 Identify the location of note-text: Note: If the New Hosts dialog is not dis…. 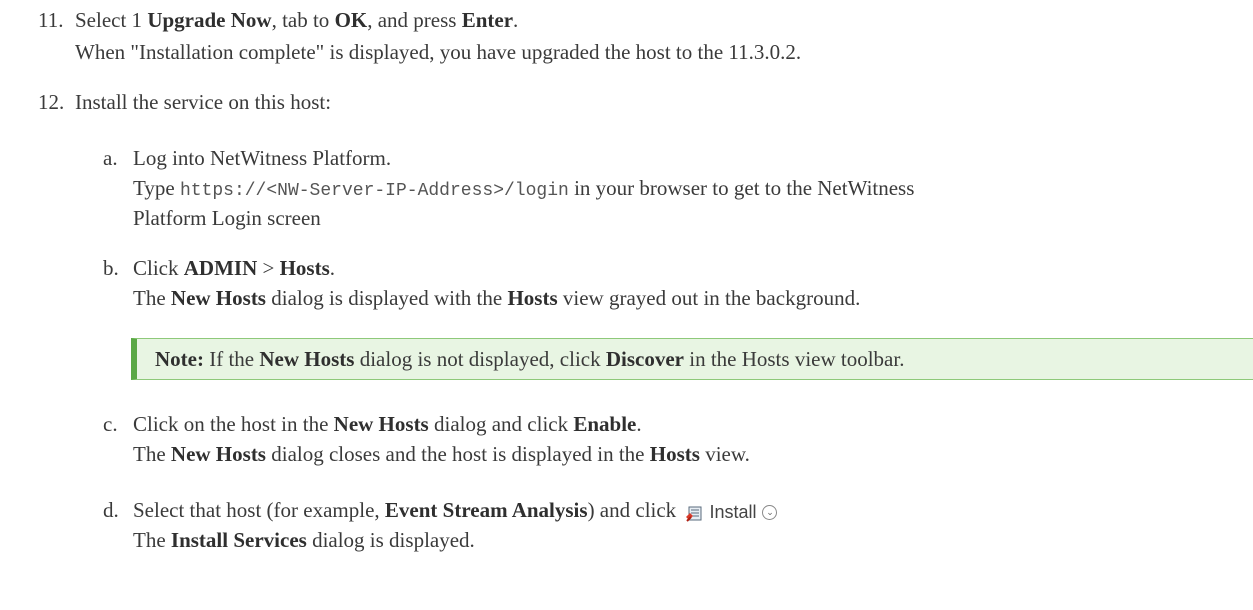
(529, 359).